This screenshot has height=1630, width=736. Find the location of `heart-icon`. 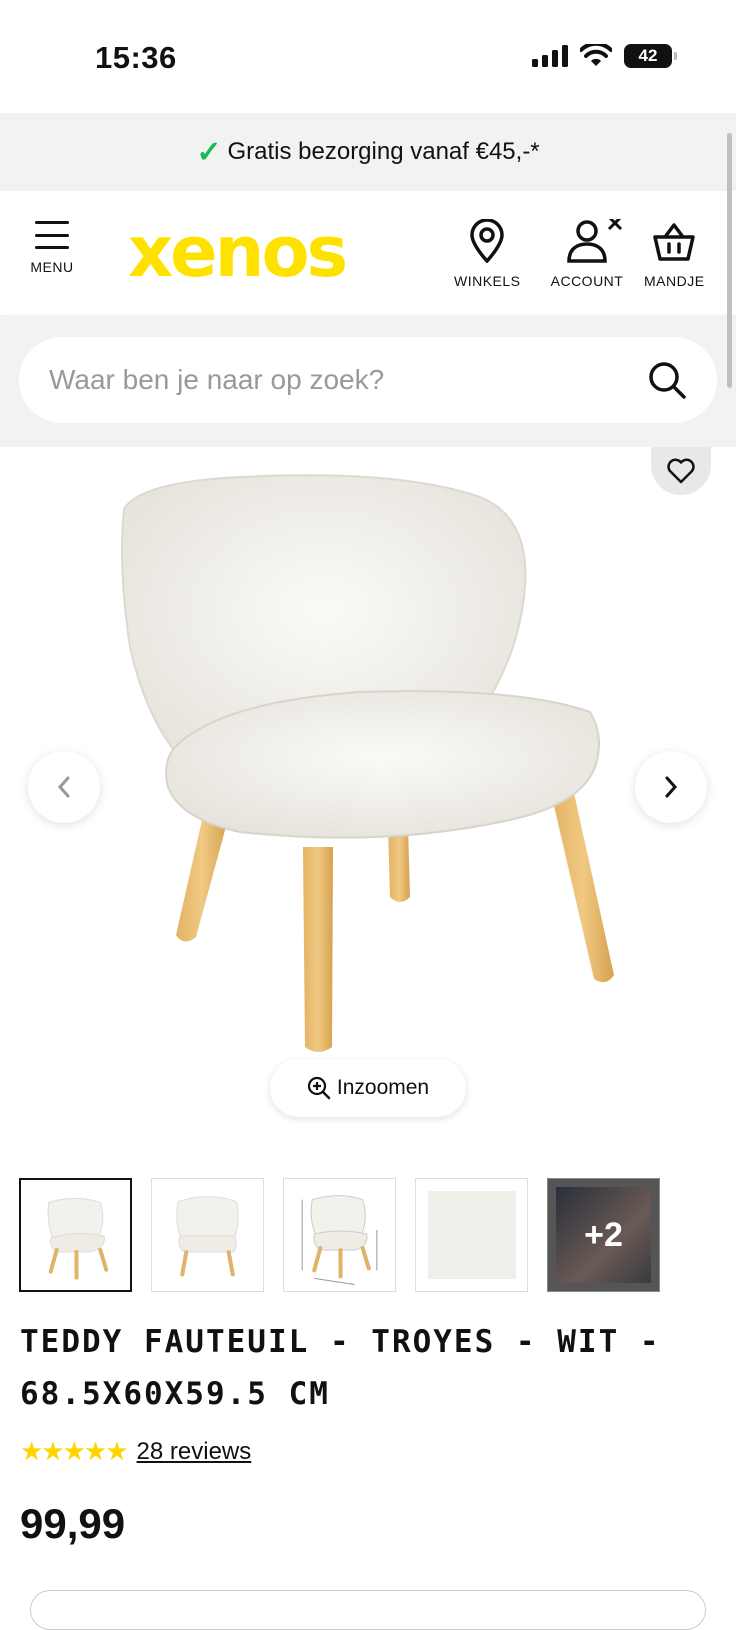

heart-icon is located at coordinates (681, 471).